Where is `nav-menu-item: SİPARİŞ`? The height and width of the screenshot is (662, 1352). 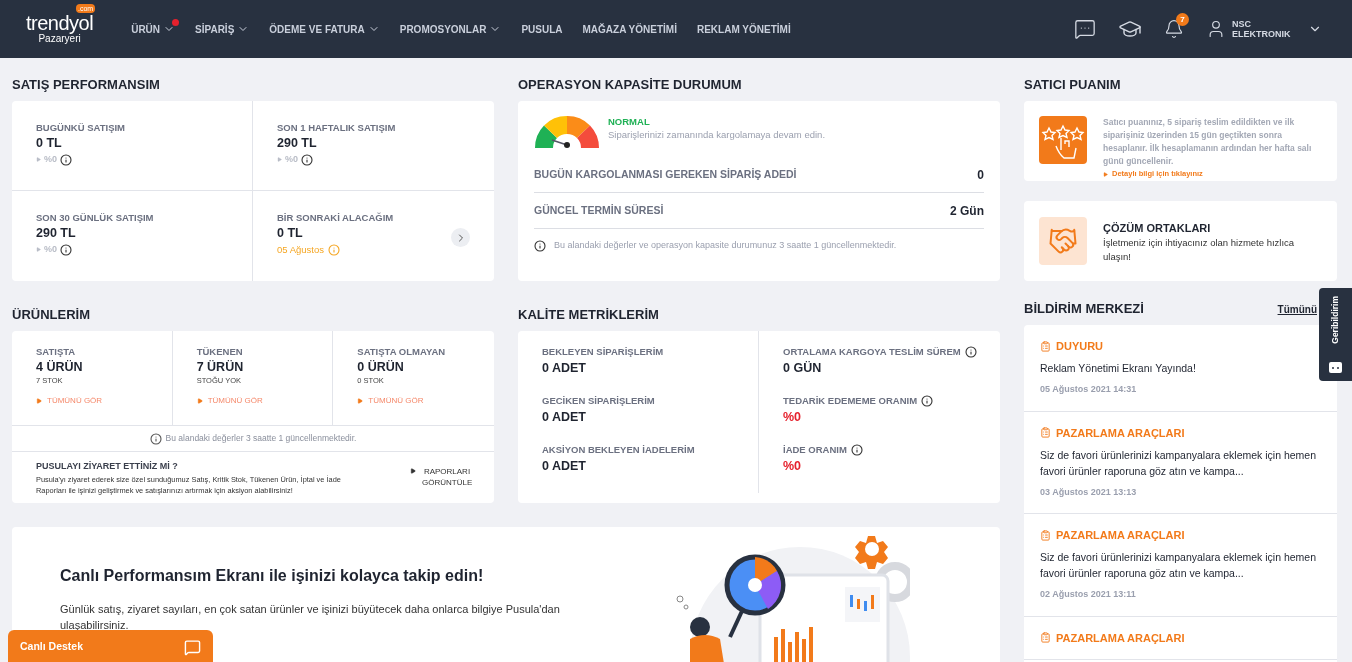
nav-menu-item: SİPARİŞ is located at coordinates (222, 29).